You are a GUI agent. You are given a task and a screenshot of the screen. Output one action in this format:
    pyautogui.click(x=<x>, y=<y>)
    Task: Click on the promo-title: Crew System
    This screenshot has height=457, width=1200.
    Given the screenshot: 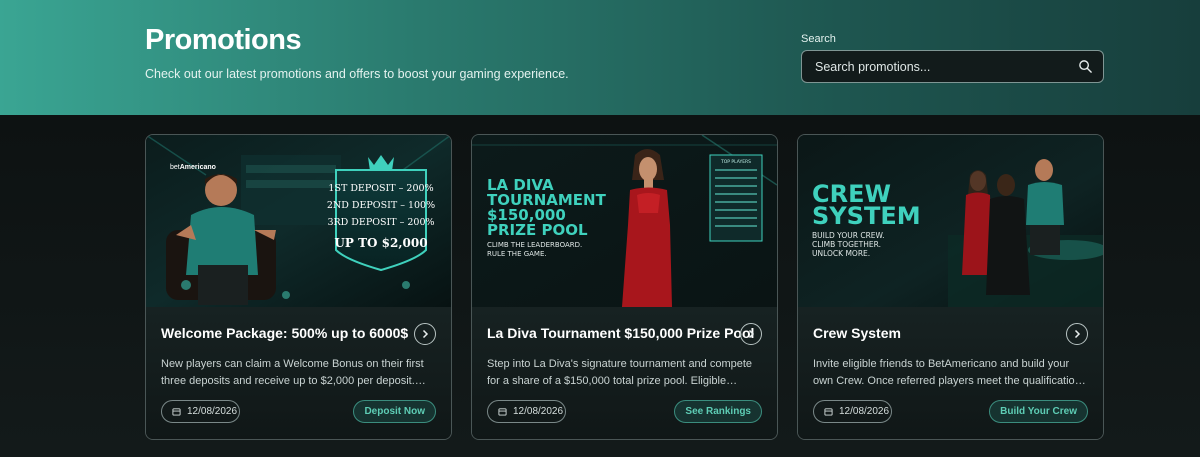 What is the action you would take?
    pyautogui.click(x=857, y=333)
    